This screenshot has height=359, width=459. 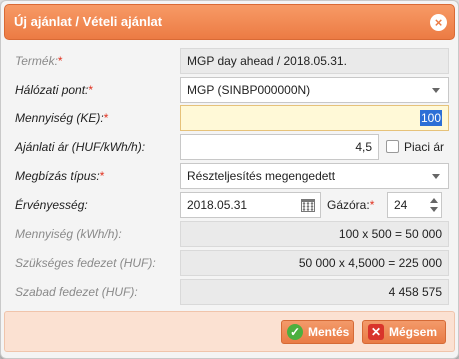 What do you see at coordinates (51, 205) in the screenshot?
I see `ervenyesseg-label: Érvényesség:` at bounding box center [51, 205].